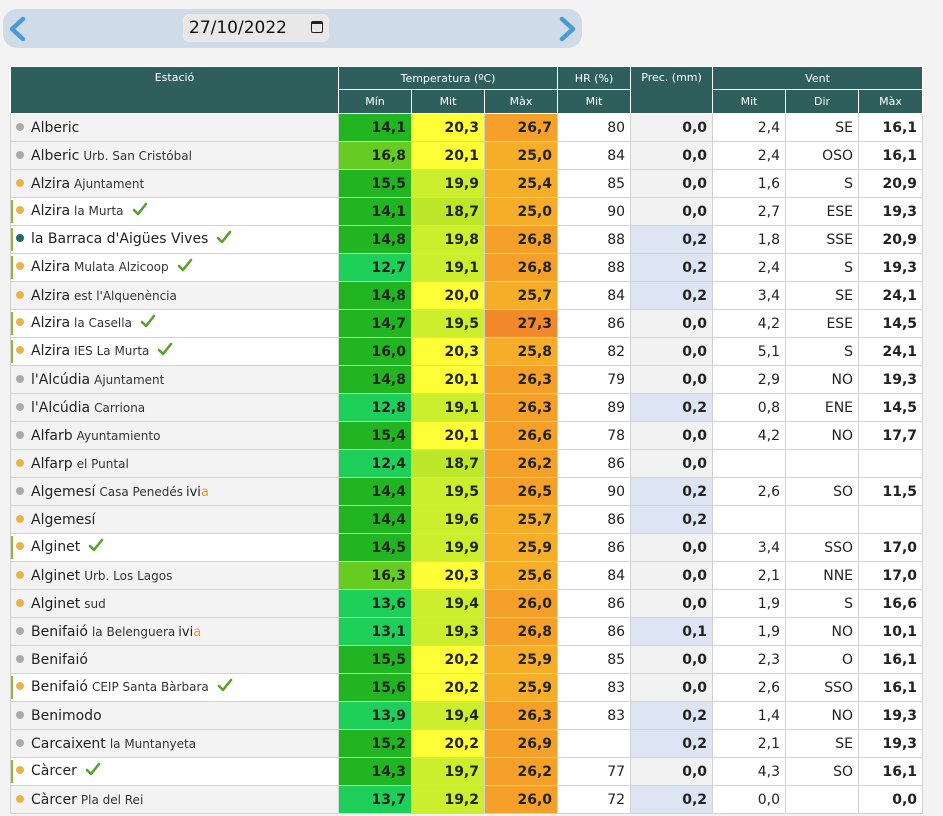 The height and width of the screenshot is (816, 943). What do you see at coordinates (521, 771) in the screenshot?
I see `temp-max-cell: 26,2` at bounding box center [521, 771].